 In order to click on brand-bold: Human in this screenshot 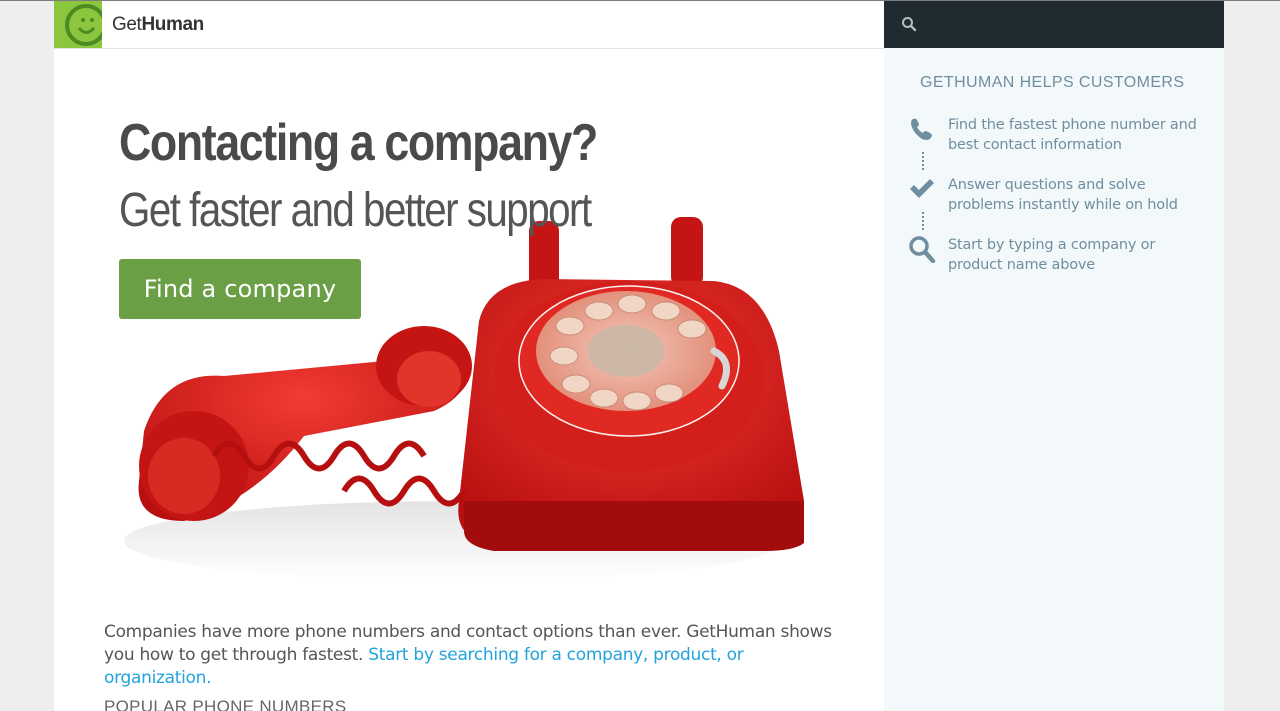, I will do `click(172, 24)`.